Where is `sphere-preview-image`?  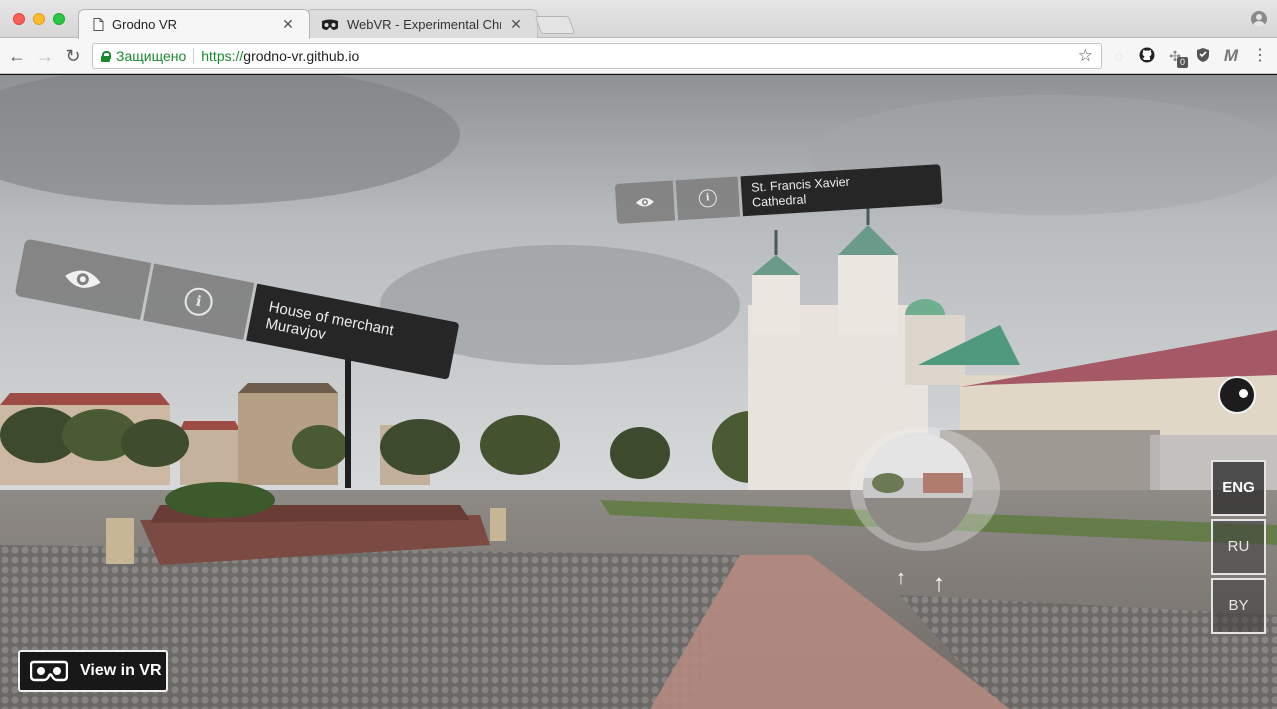 sphere-preview-image is located at coordinates (918, 488).